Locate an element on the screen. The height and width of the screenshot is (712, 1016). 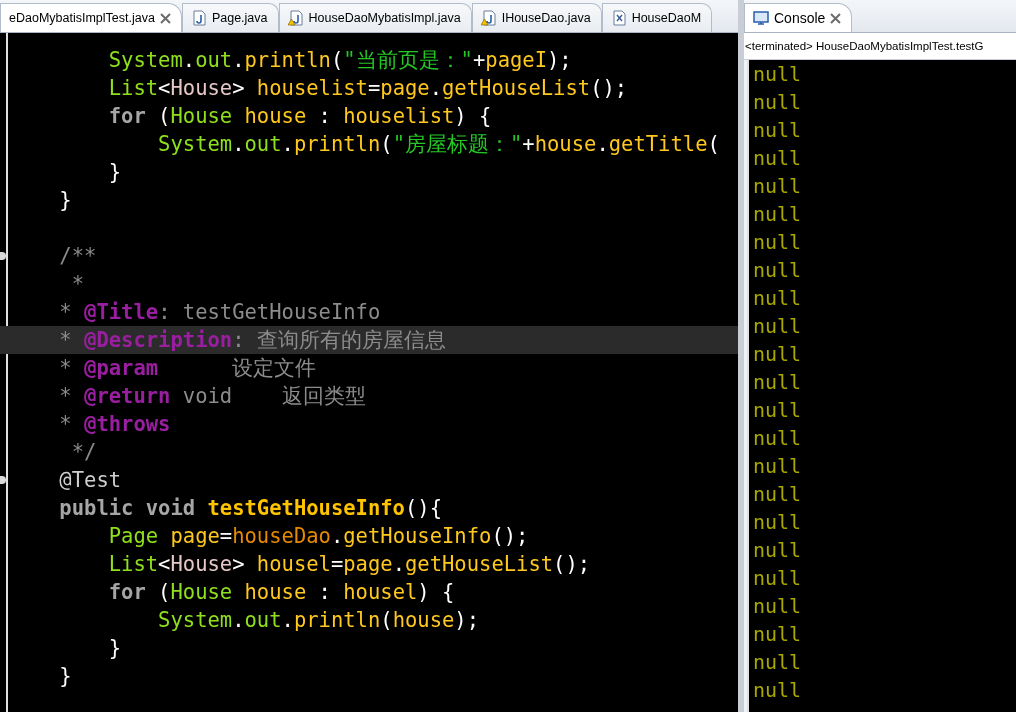
editor-tab: eDaoMybatisImplTest.java is located at coordinates (91, 17).